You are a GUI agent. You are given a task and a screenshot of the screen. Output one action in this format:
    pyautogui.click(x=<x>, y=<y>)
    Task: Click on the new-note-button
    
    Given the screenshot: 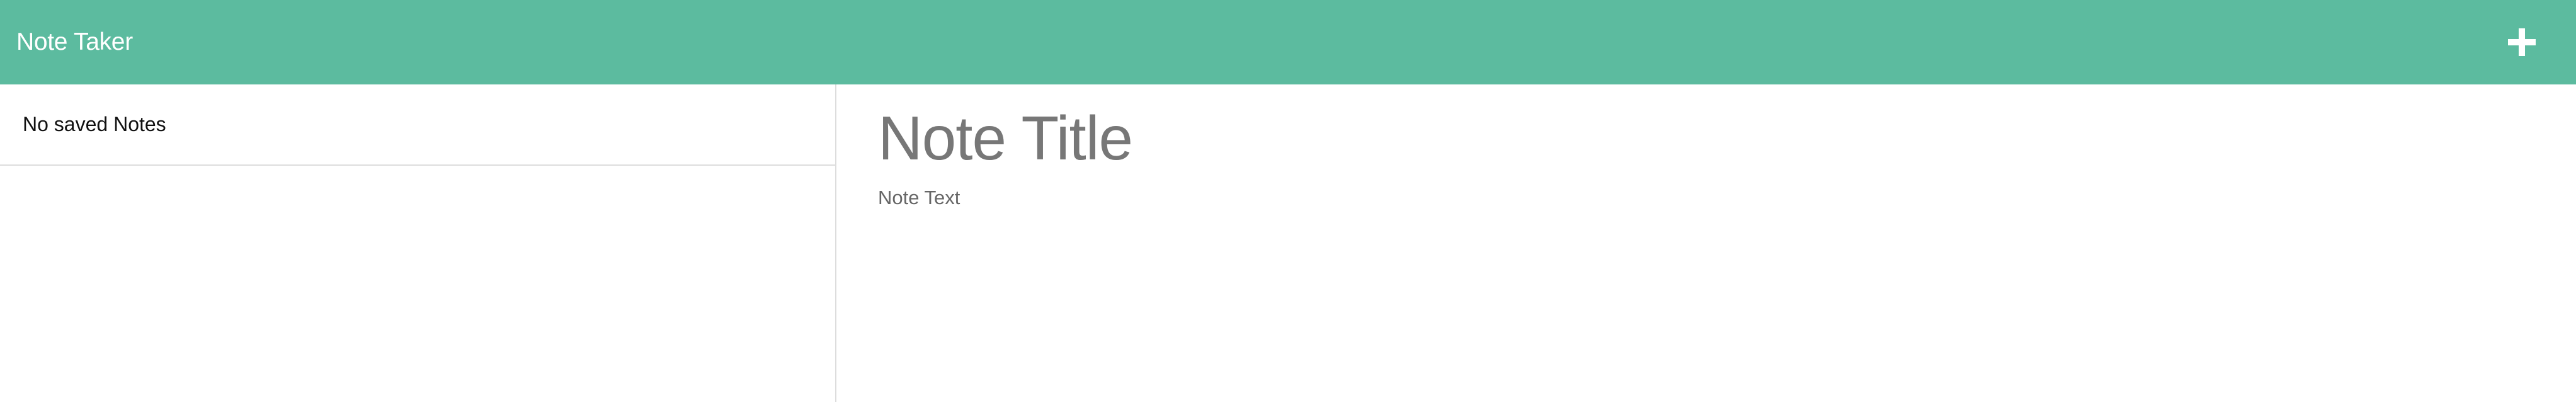 What is the action you would take?
    pyautogui.click(x=2522, y=42)
    